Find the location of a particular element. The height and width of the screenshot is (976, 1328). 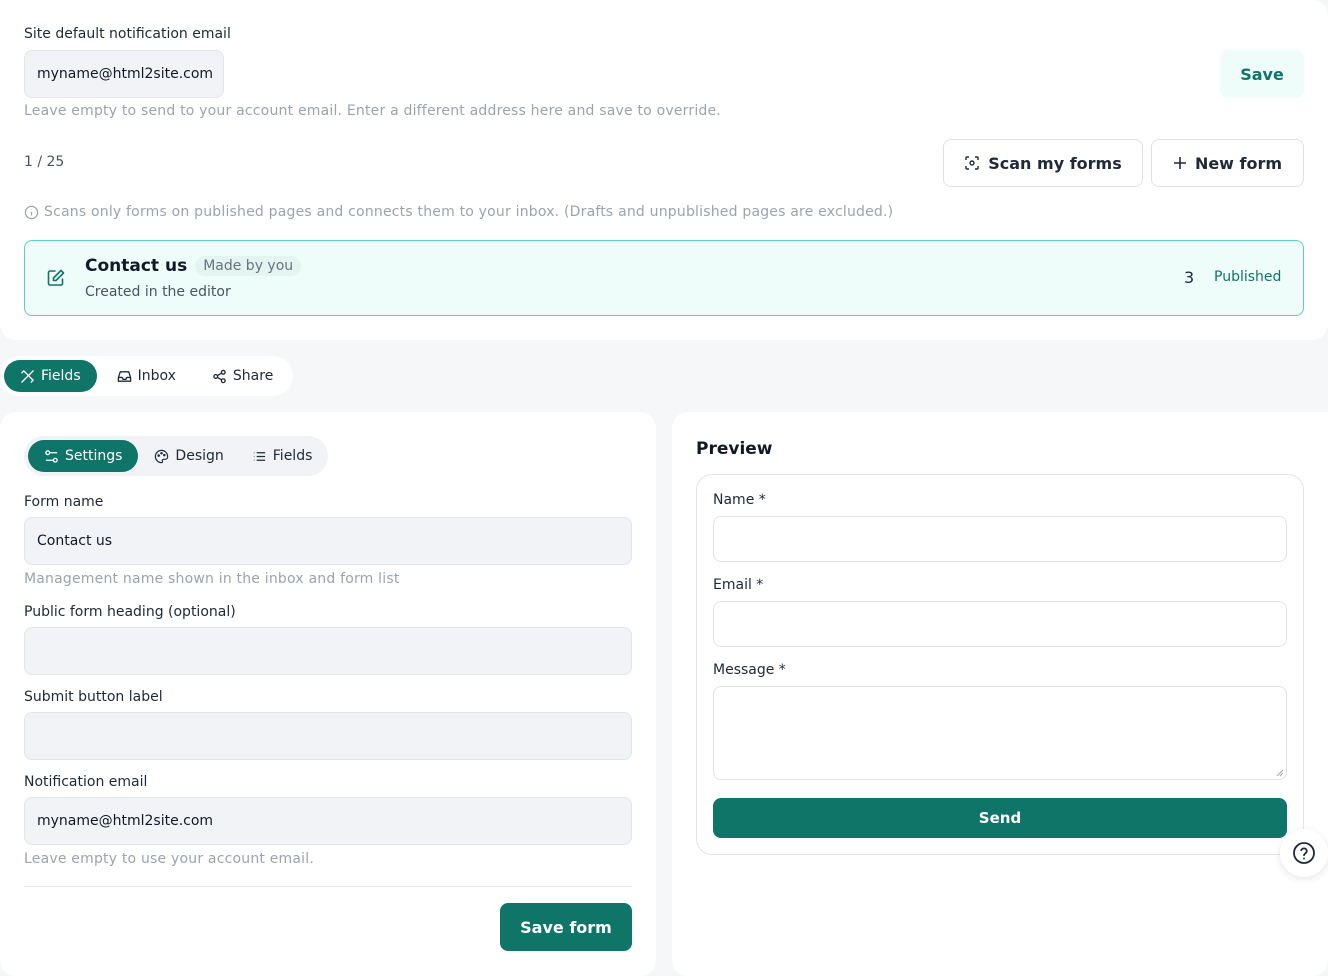

save-form-button: Save form is located at coordinates (566, 927).